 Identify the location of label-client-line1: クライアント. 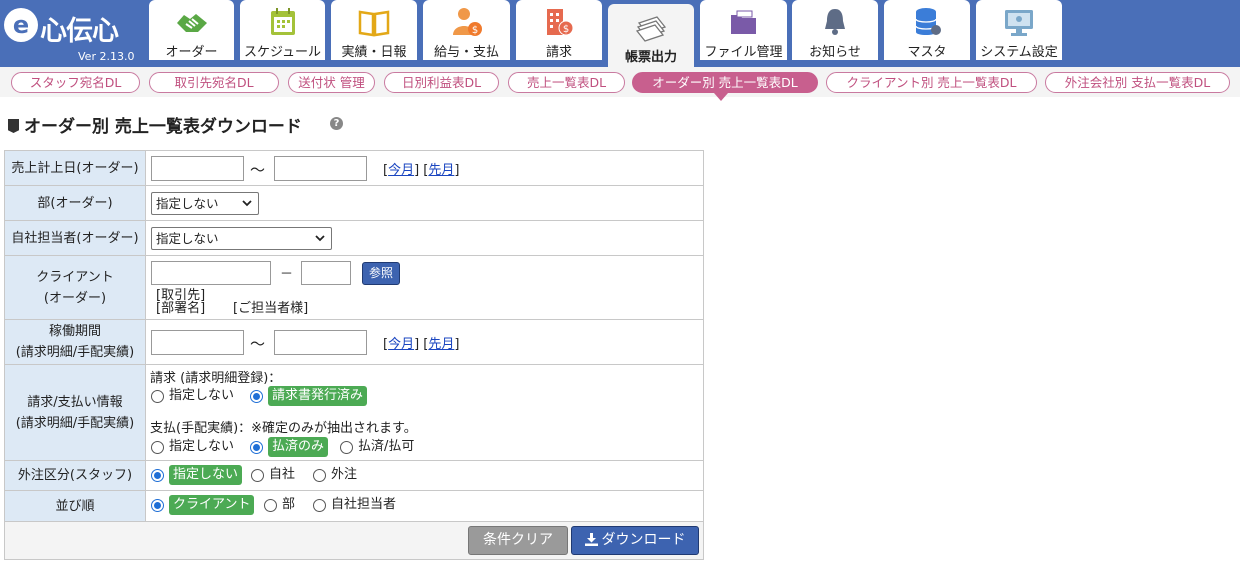
(75, 277).